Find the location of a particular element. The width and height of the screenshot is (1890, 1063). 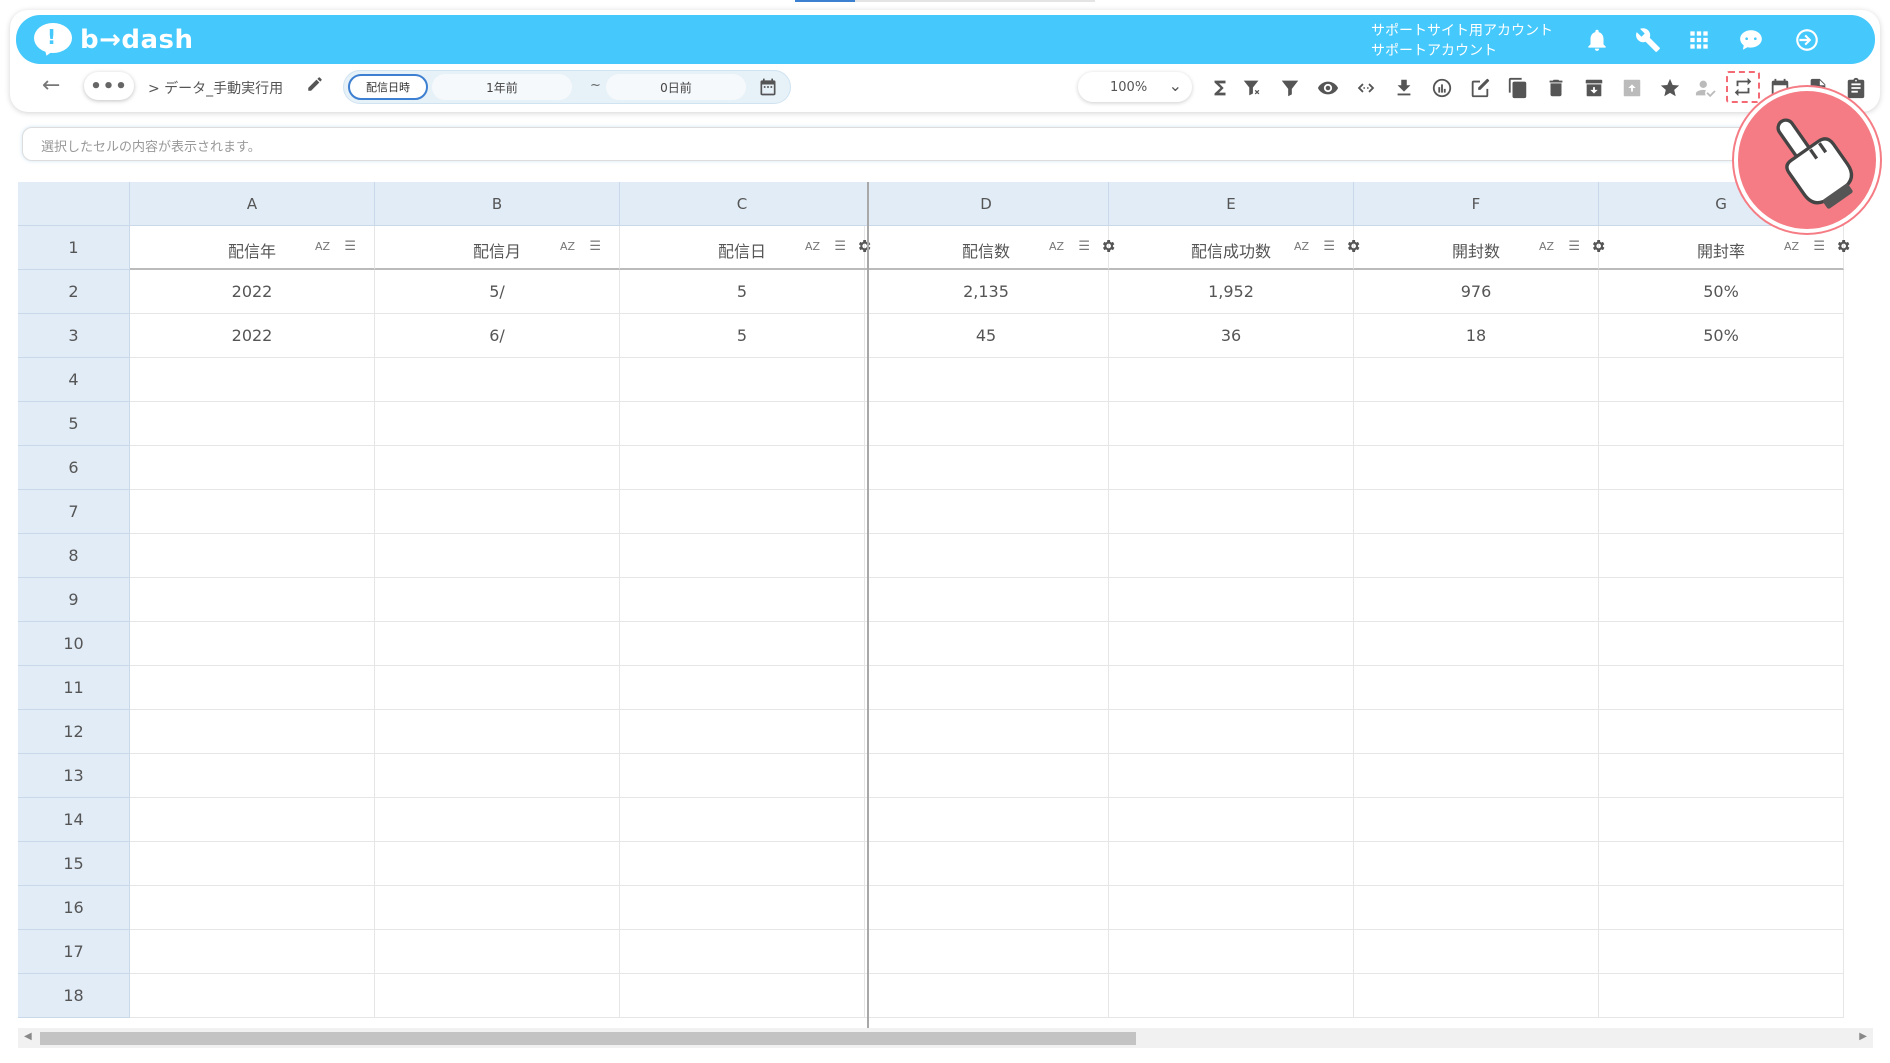

more-button: ••• is located at coordinates (109, 86).